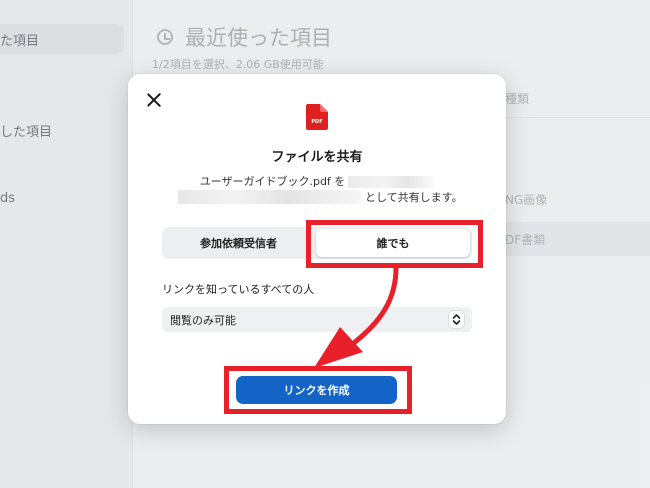  Describe the element at coordinates (456, 319) in the screenshot. I see `chevron-updown-icon` at that location.